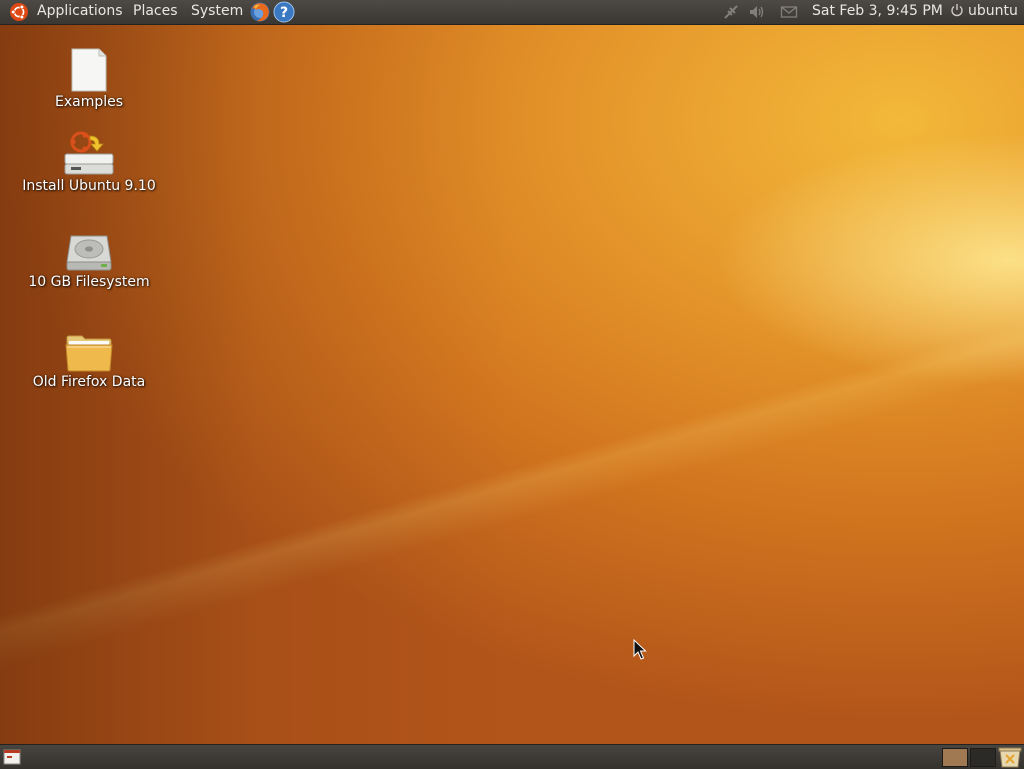 This screenshot has width=1024, height=769. What do you see at coordinates (260, 12) in the screenshot?
I see `firefox-icon` at bounding box center [260, 12].